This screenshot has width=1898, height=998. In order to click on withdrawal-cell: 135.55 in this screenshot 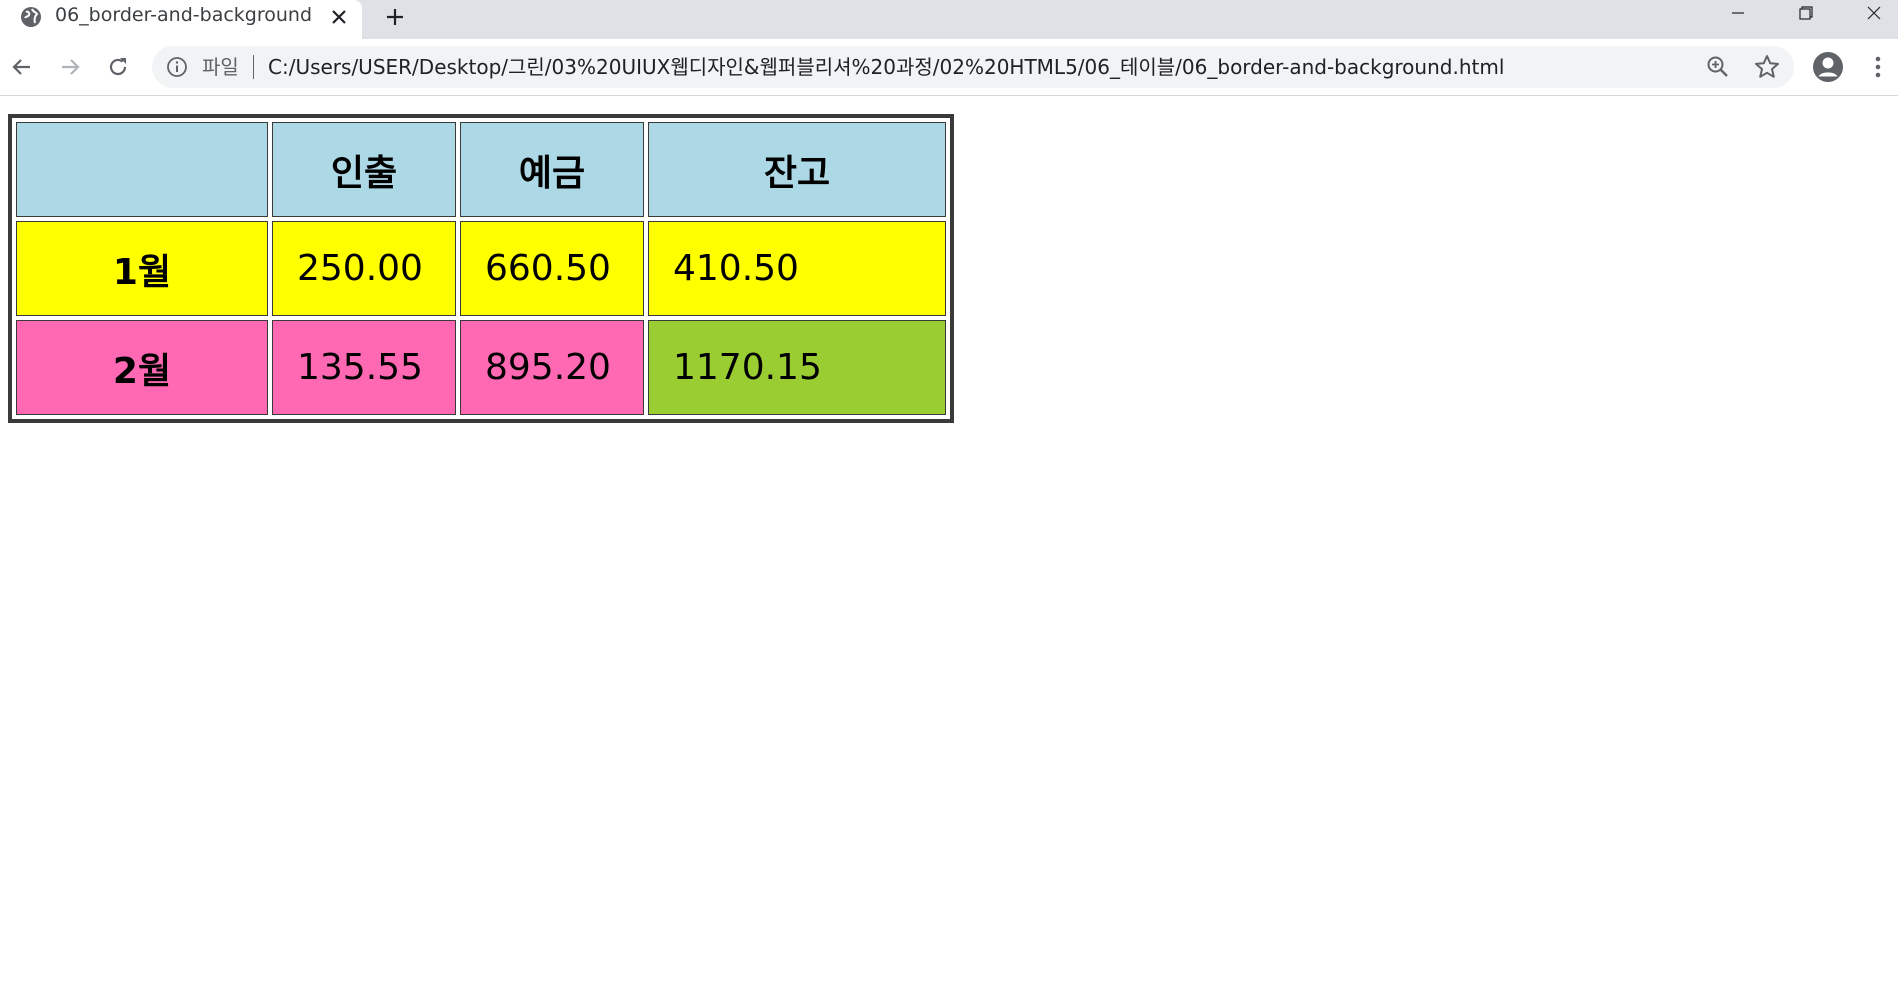, I will do `click(364, 367)`.